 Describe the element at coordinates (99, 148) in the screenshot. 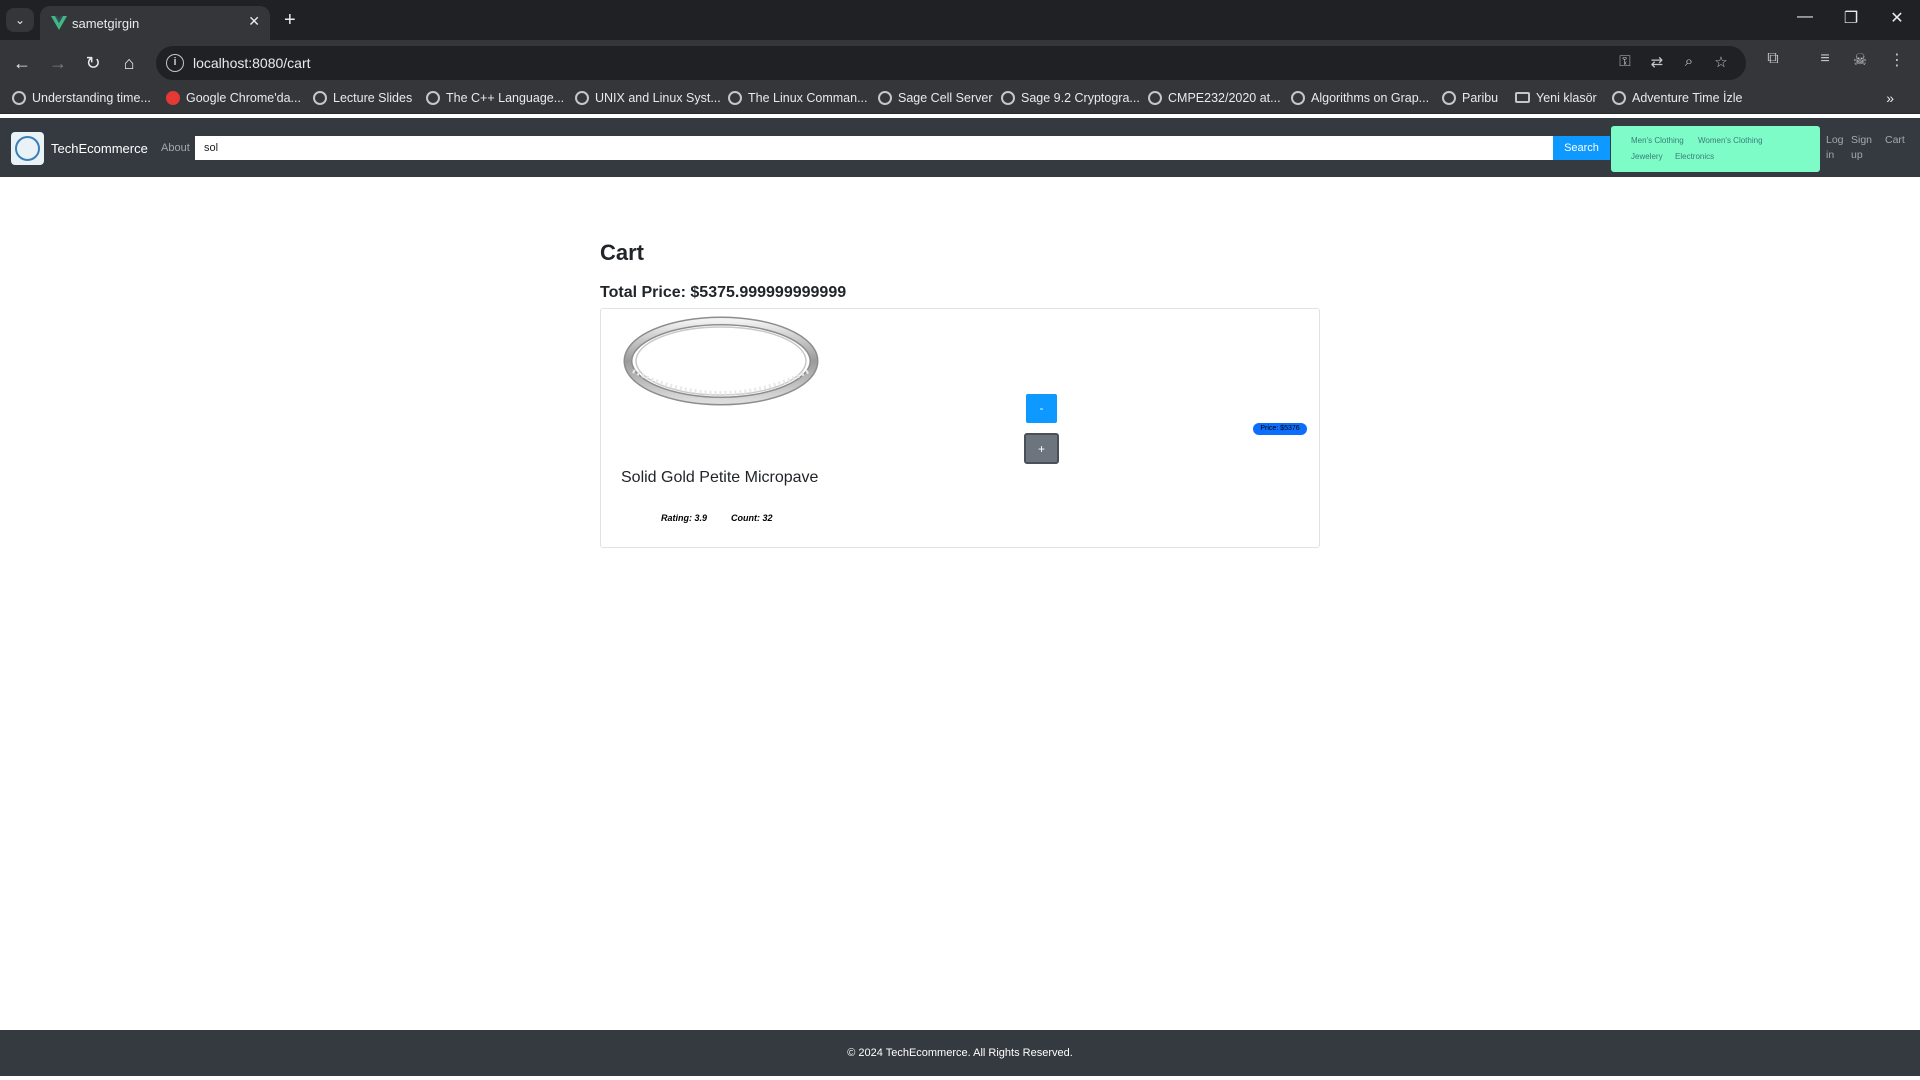

I see `brand-name: TechEcommerce` at that location.